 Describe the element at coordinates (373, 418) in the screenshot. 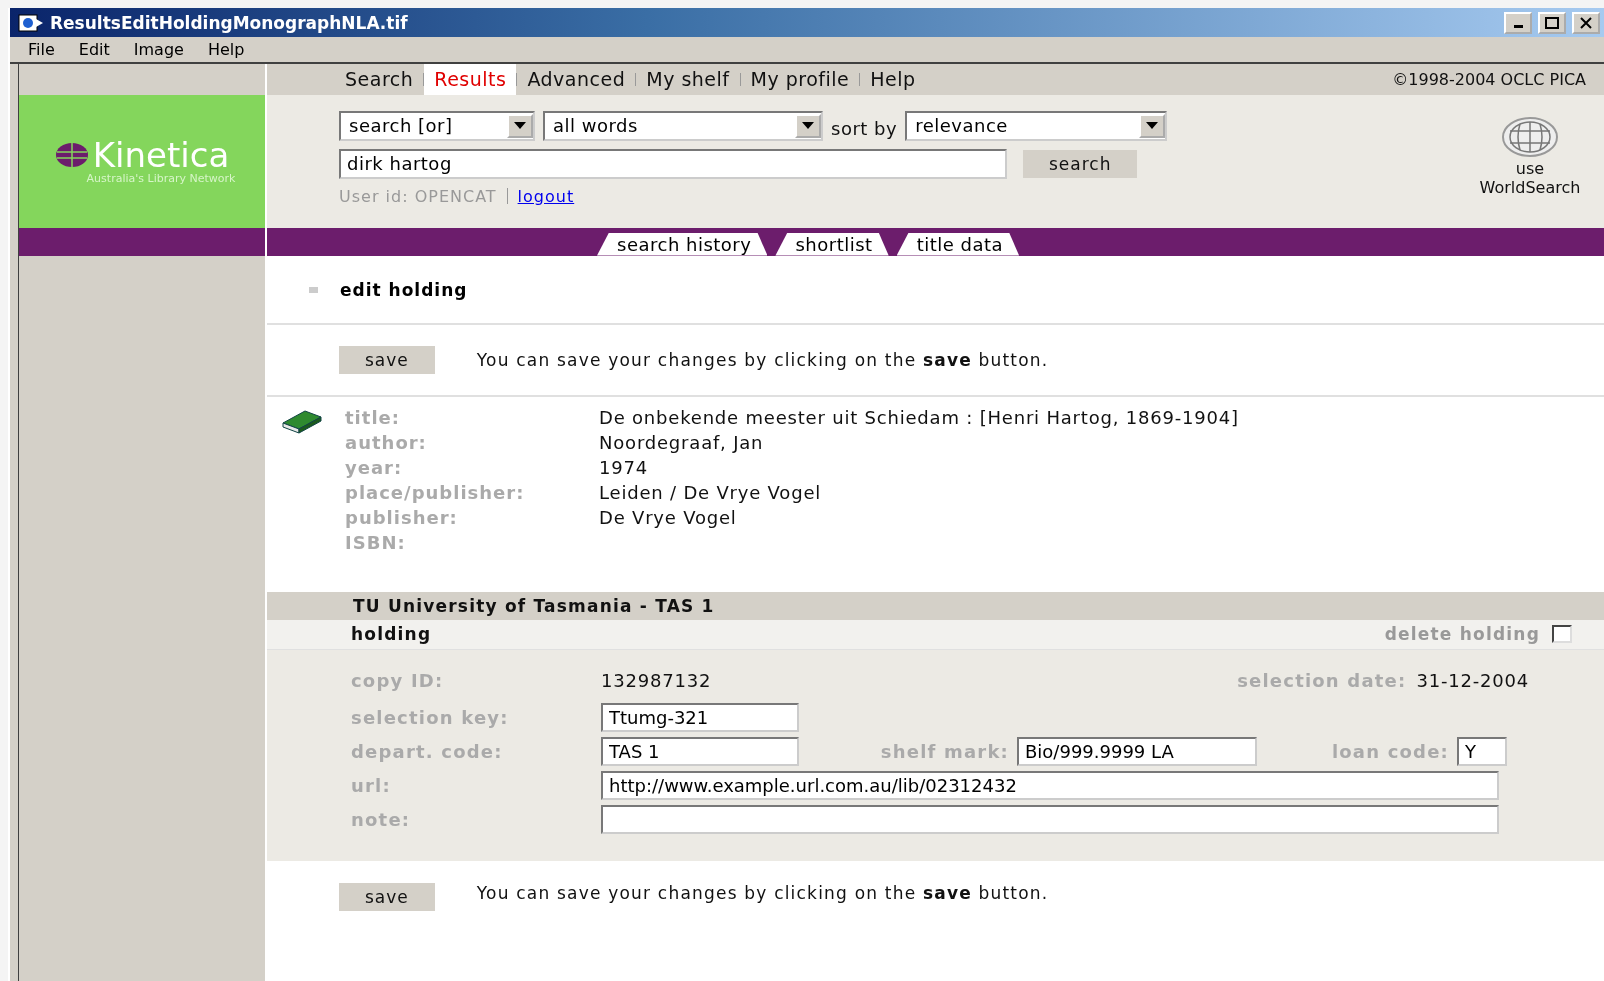

I see `field-label: title:` at that location.